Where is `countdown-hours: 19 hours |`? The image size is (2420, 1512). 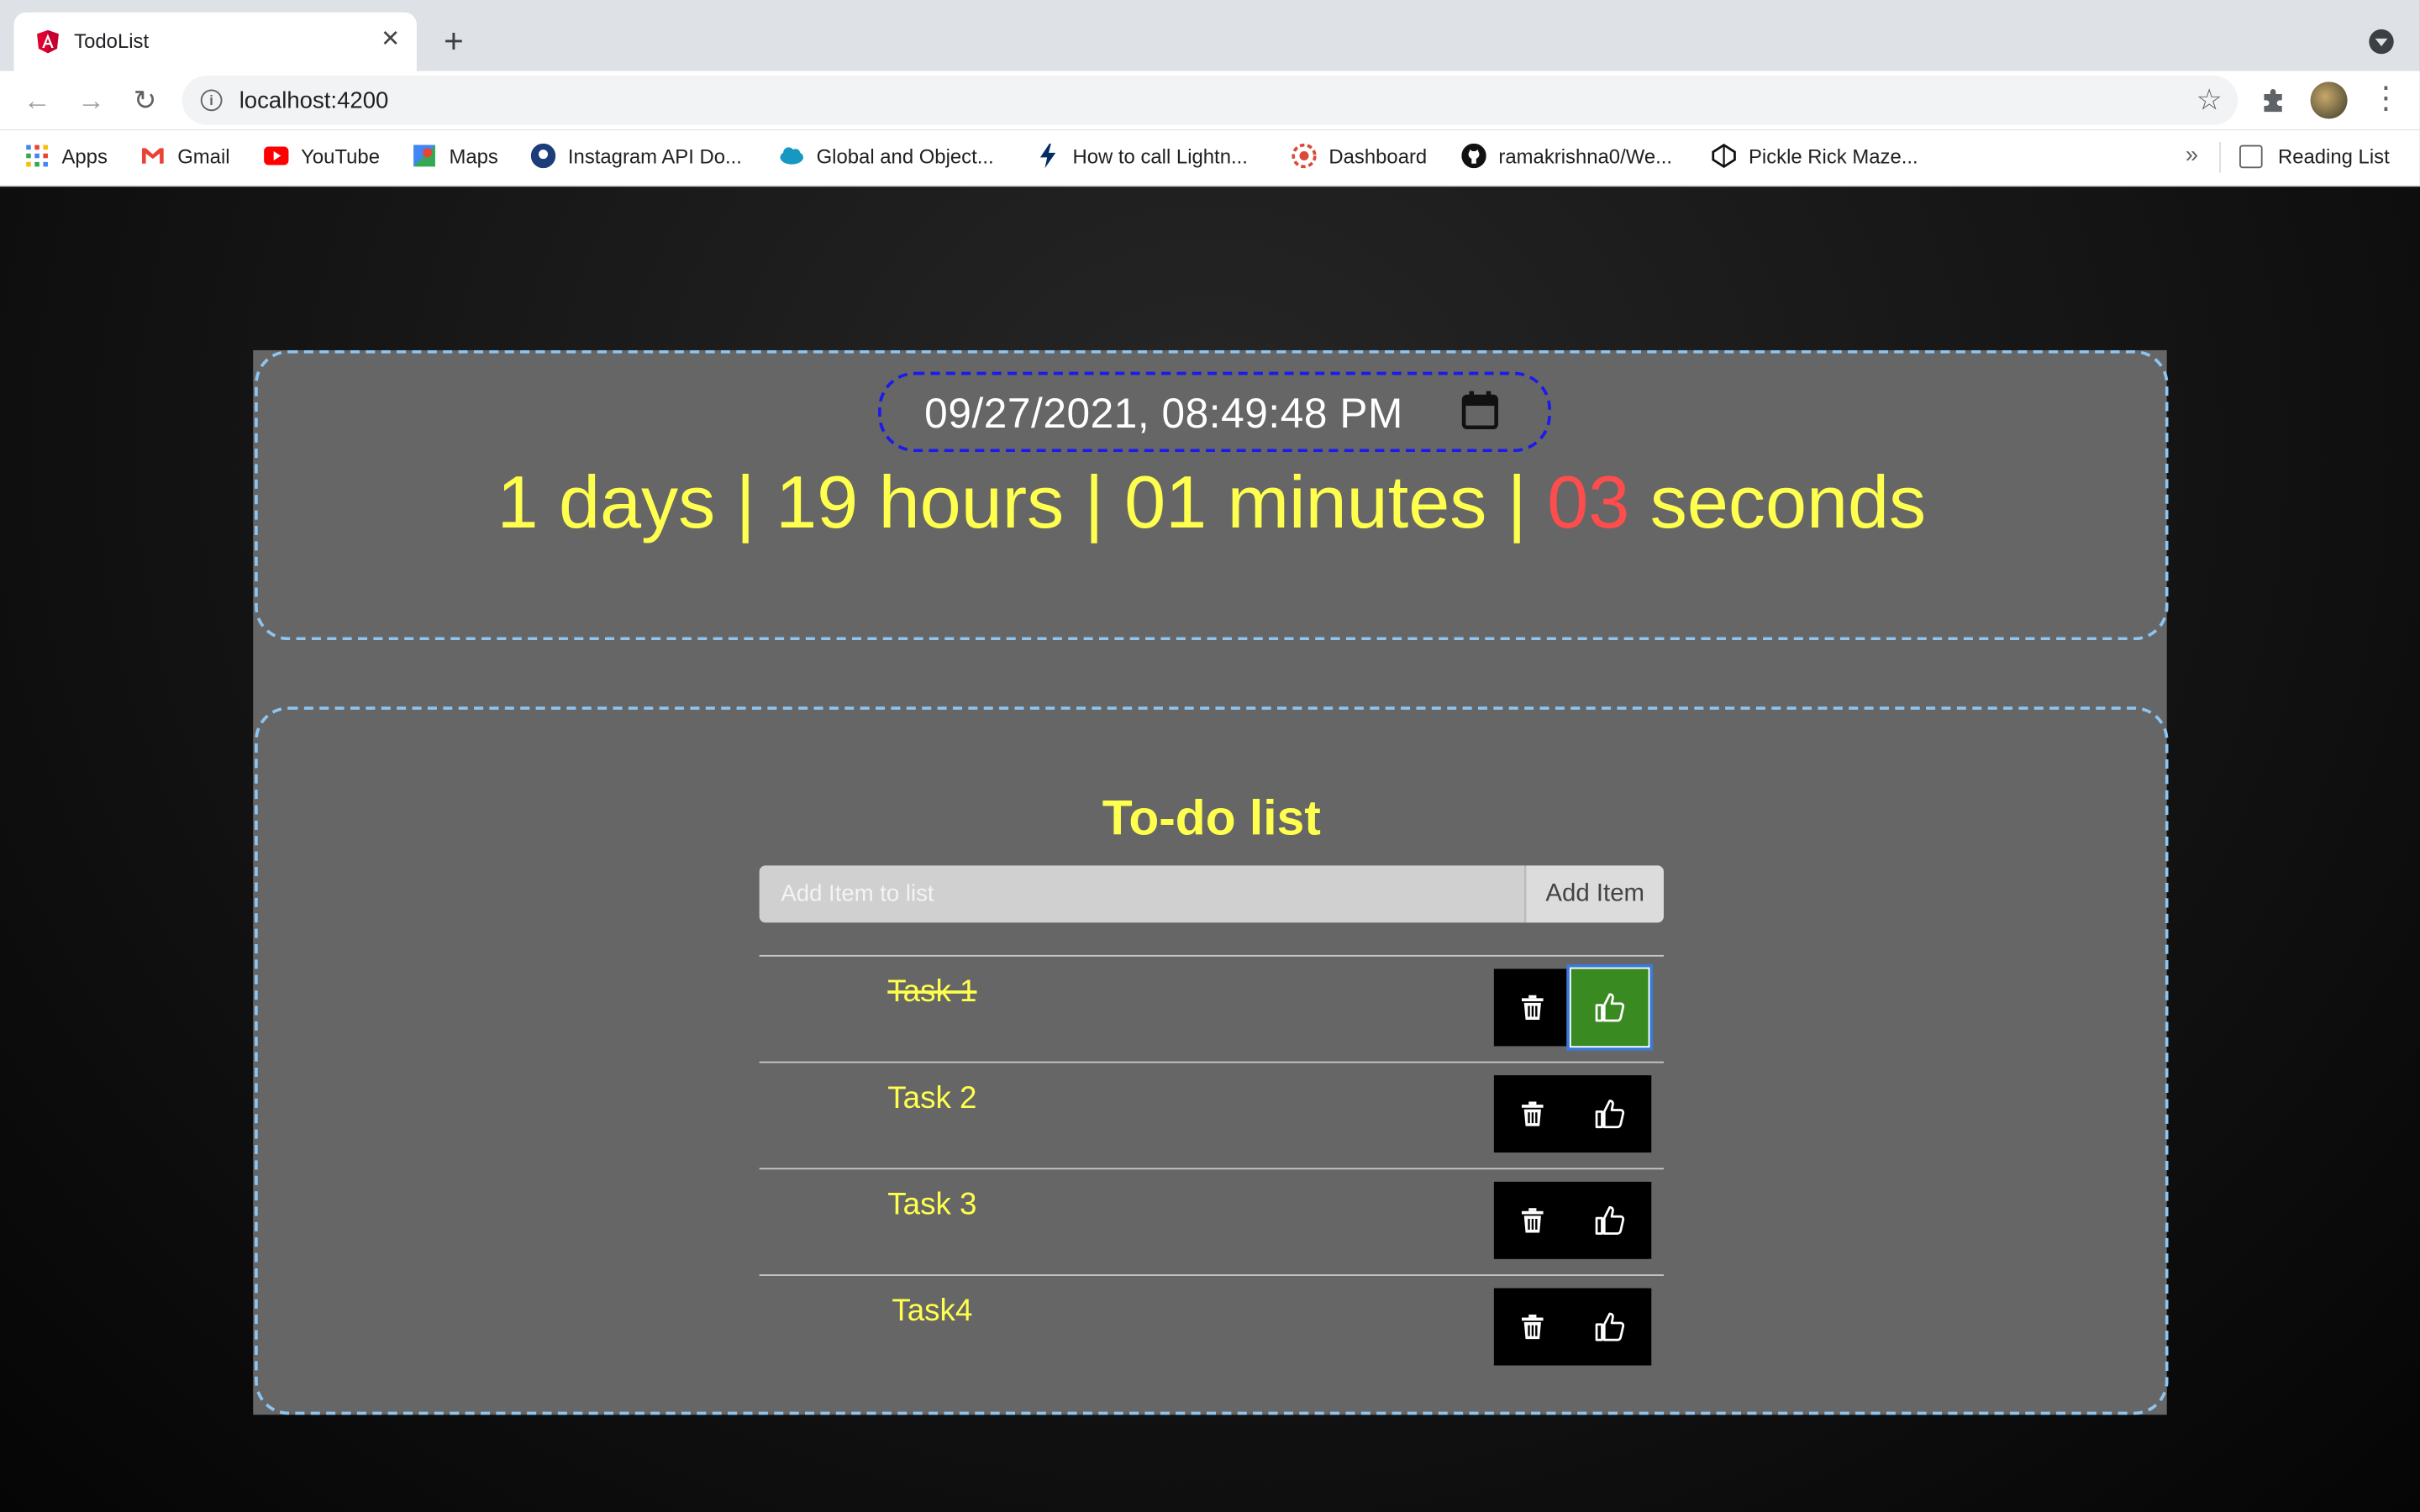
countdown-hours: 19 hours | is located at coordinates (951, 504).